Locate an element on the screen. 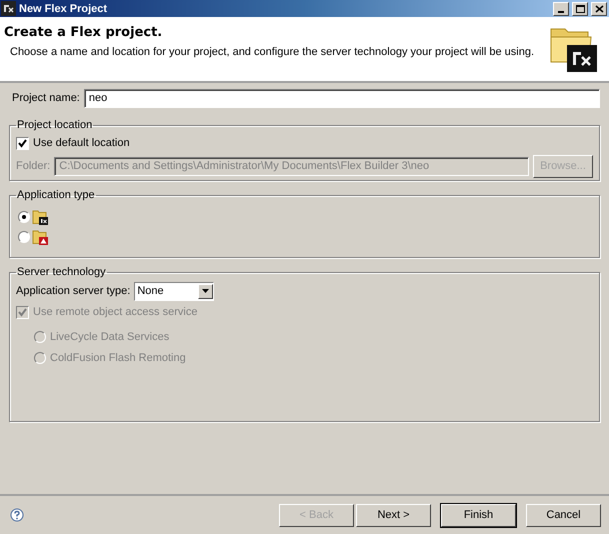  close-button is located at coordinates (599, 9).